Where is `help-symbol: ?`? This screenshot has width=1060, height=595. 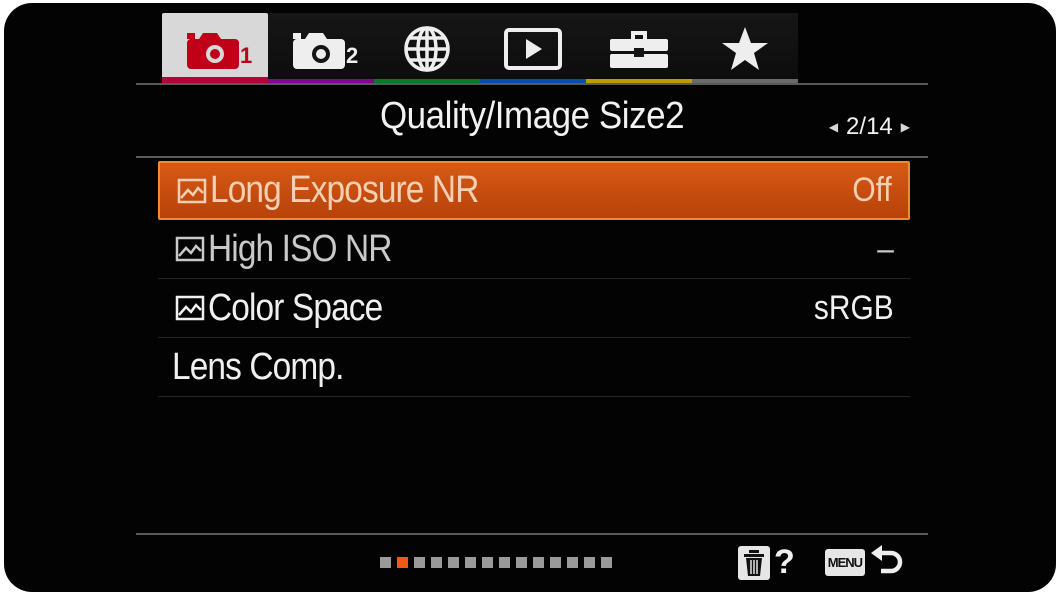
help-symbol: ? is located at coordinates (784, 562).